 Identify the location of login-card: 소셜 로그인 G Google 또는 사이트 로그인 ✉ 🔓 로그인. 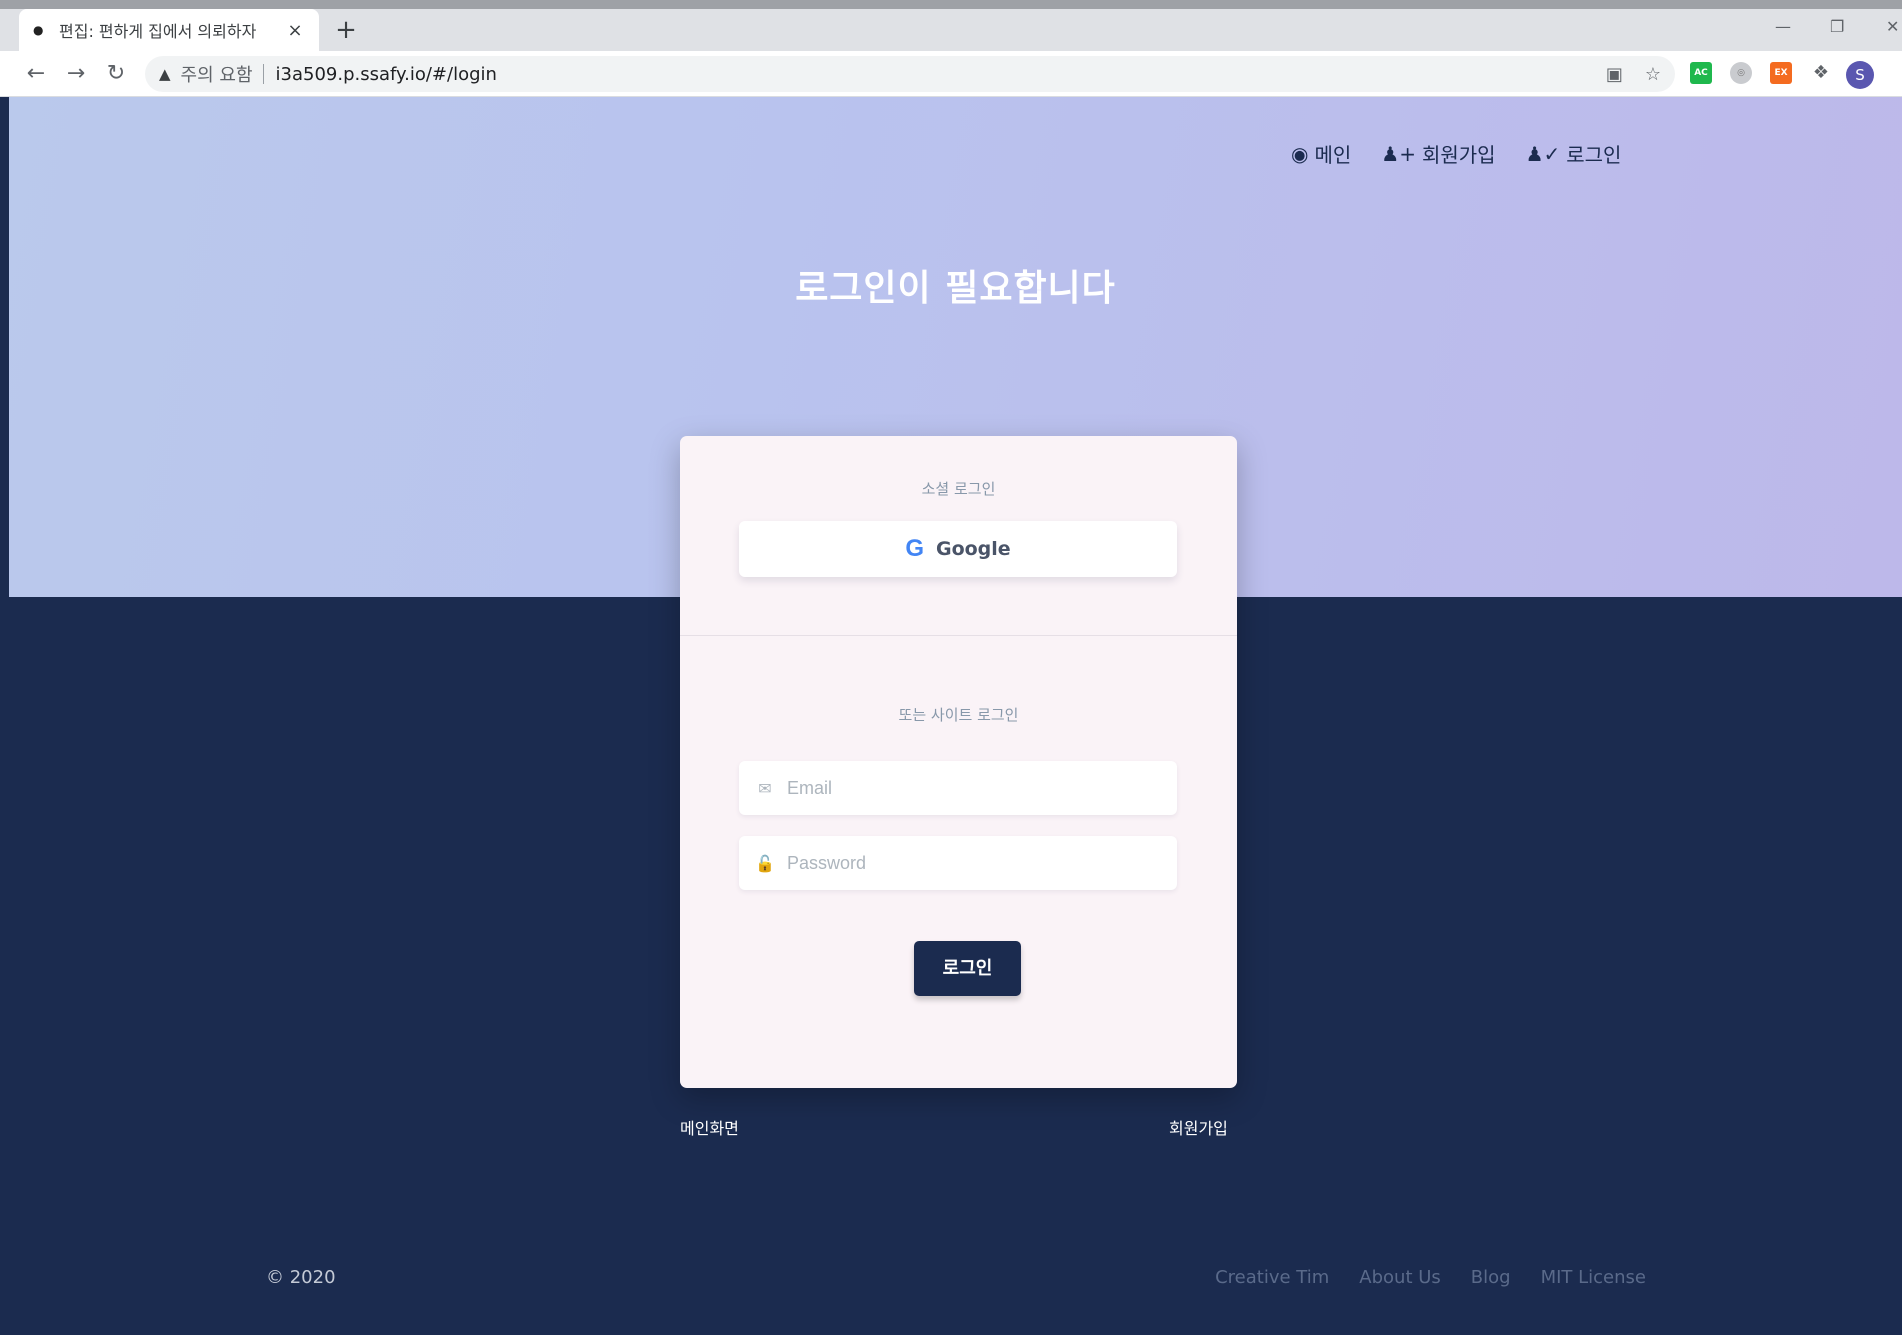
(958, 762).